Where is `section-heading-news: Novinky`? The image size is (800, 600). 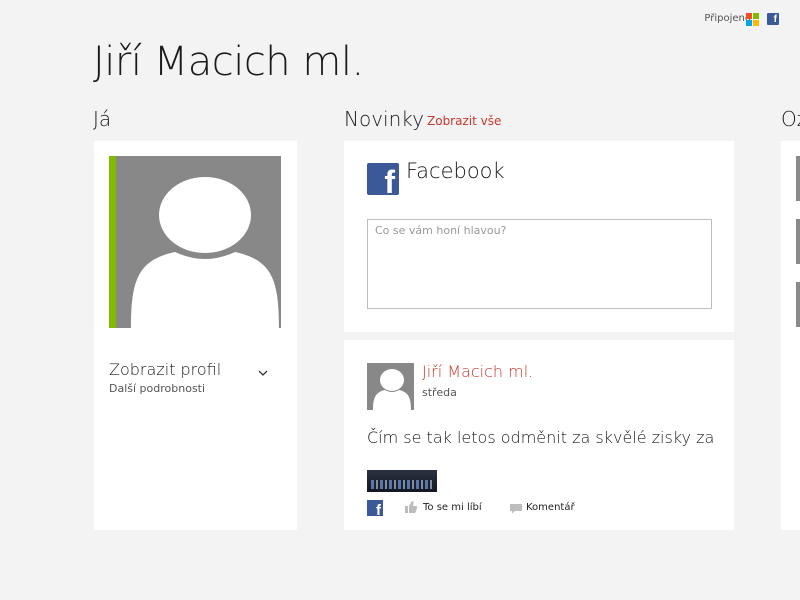
section-heading-news: Novinky is located at coordinates (384, 119).